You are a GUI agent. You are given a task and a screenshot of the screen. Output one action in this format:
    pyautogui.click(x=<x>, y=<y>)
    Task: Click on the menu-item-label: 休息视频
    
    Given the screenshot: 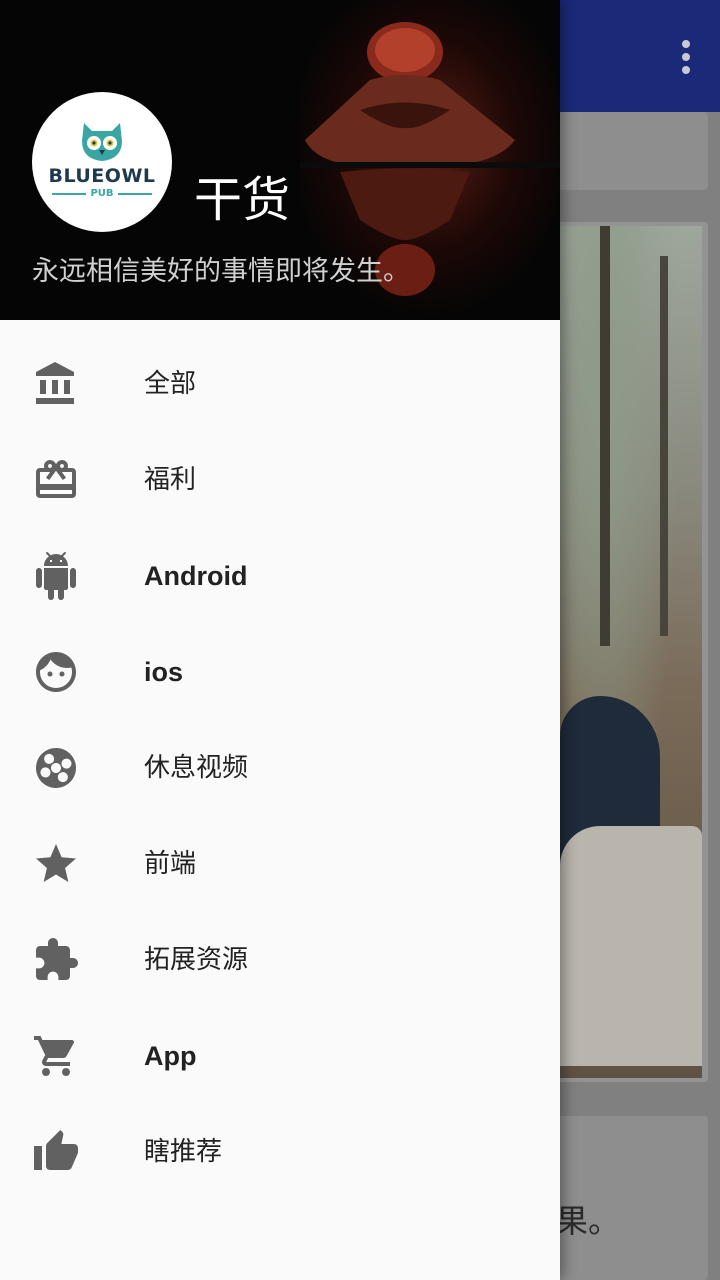 What is the action you would take?
    pyautogui.click(x=196, y=768)
    